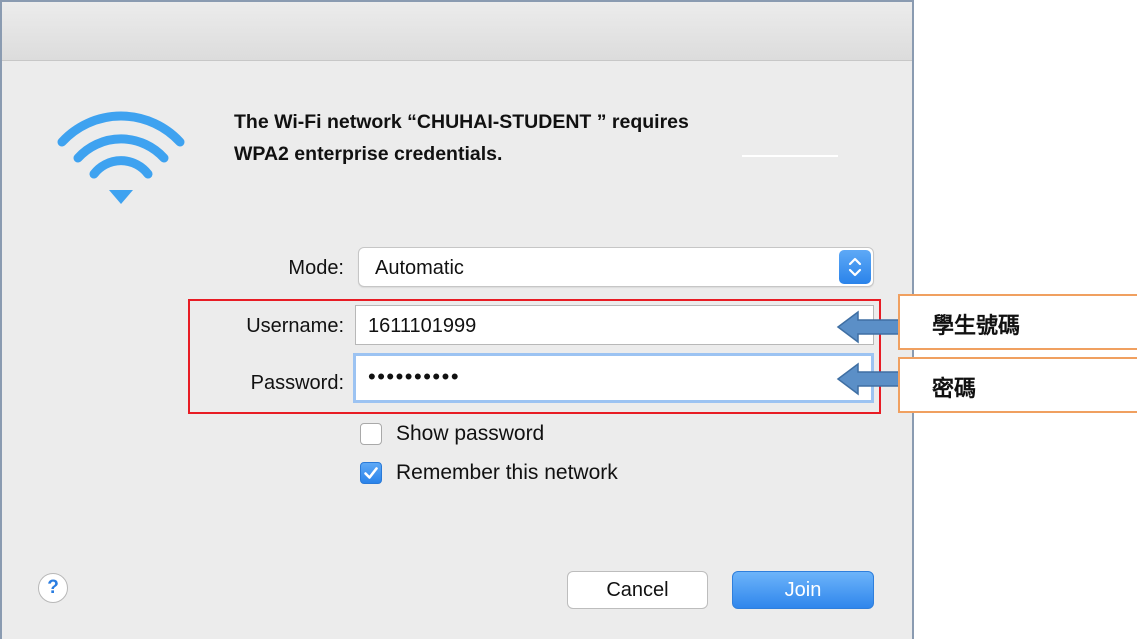 This screenshot has width=1137, height=639. Describe the element at coordinates (616, 267) in the screenshot. I see `mode-select: Automatic` at that location.